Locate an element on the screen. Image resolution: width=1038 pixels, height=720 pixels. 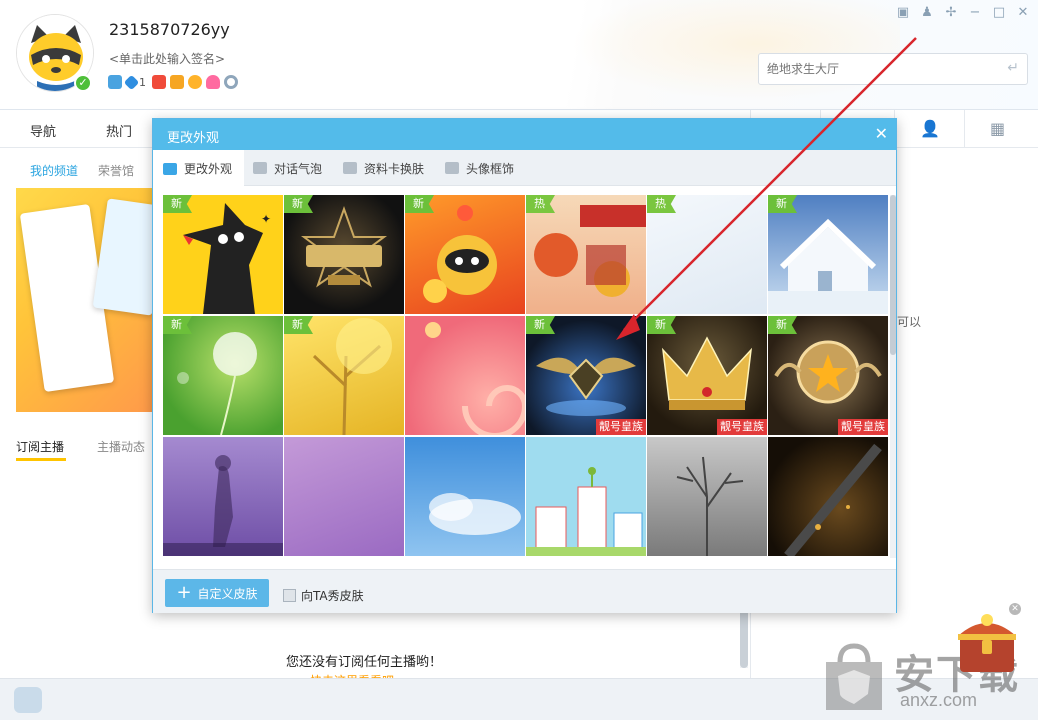
shield-bag-icon is located at coordinates (854, 676).